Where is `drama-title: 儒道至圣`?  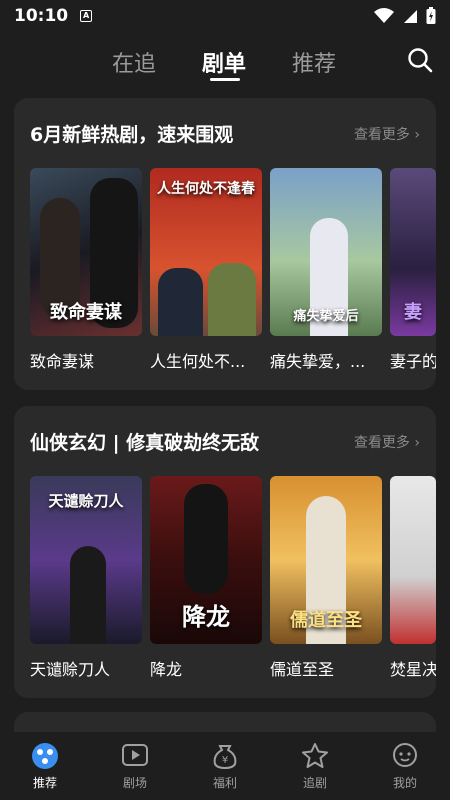
drama-title: 儒道至圣 is located at coordinates (326, 668).